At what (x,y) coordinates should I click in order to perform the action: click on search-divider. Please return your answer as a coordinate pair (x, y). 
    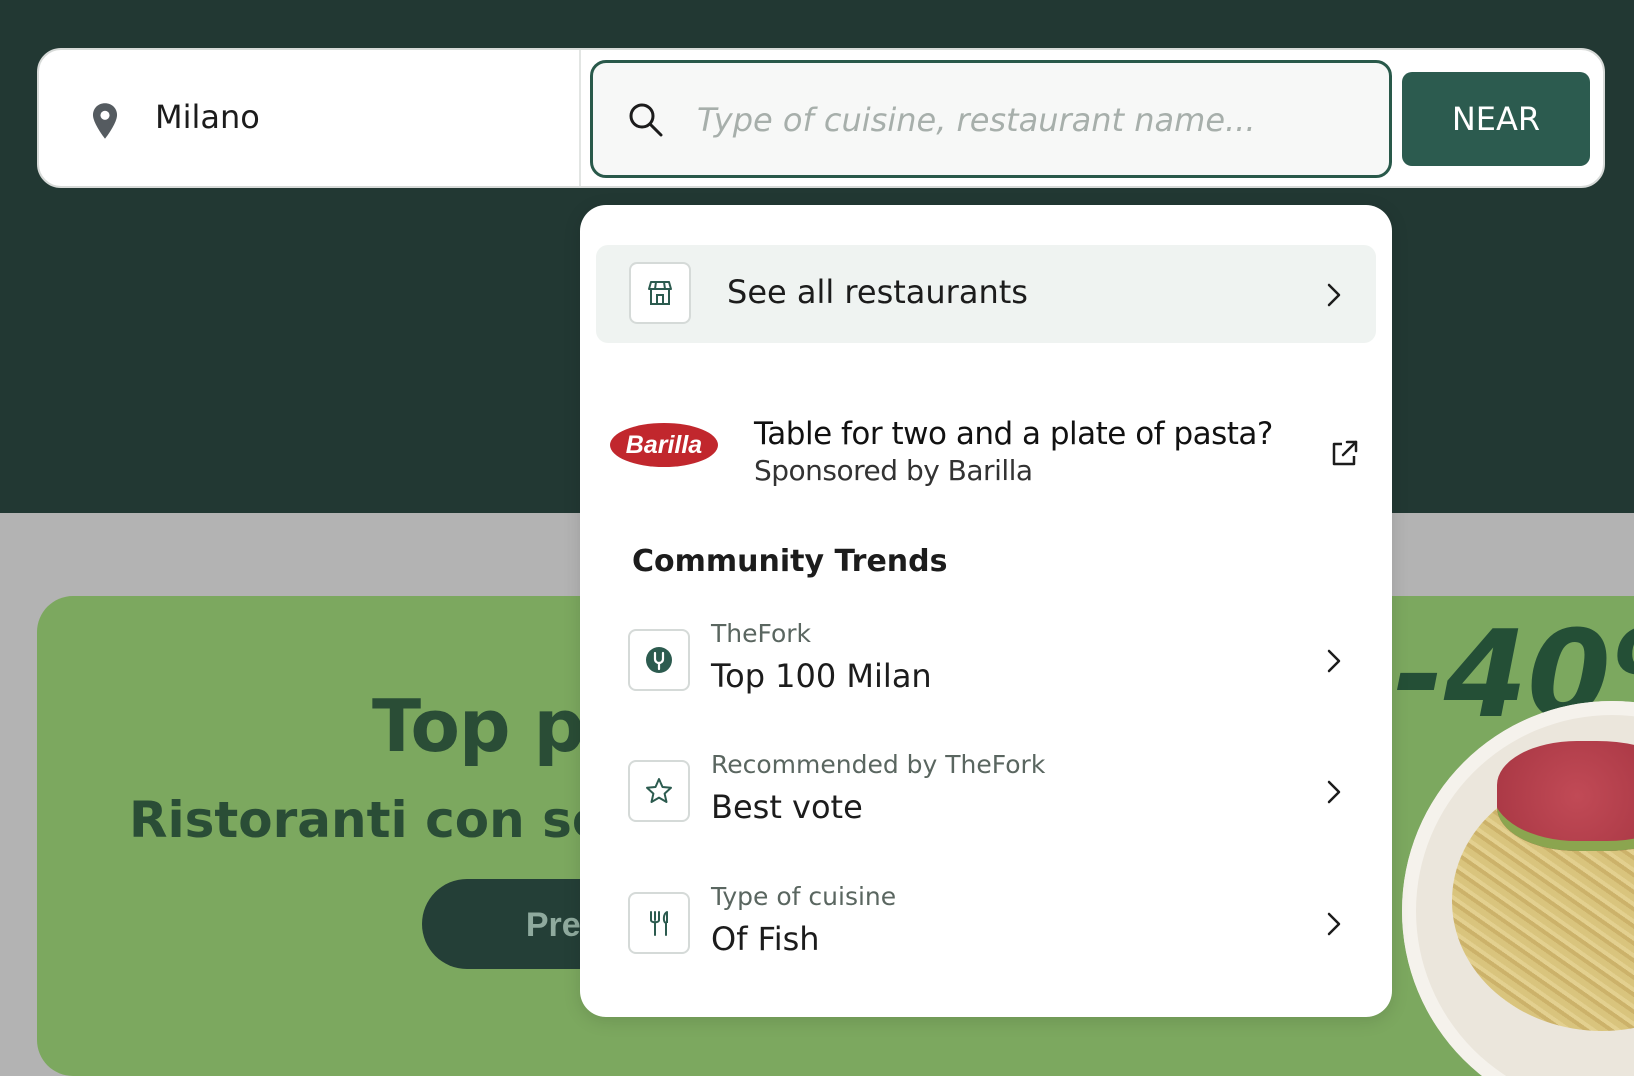
    Looking at the image, I should click on (580, 118).